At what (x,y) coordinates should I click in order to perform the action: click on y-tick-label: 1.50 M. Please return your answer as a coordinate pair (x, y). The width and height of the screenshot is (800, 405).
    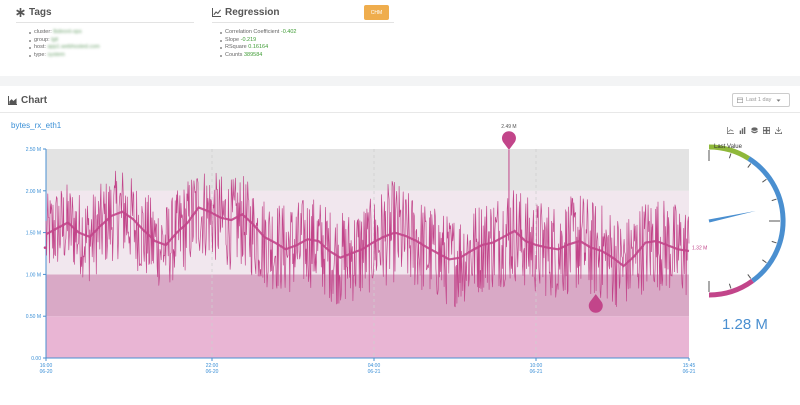
    Looking at the image, I should click on (33, 234).